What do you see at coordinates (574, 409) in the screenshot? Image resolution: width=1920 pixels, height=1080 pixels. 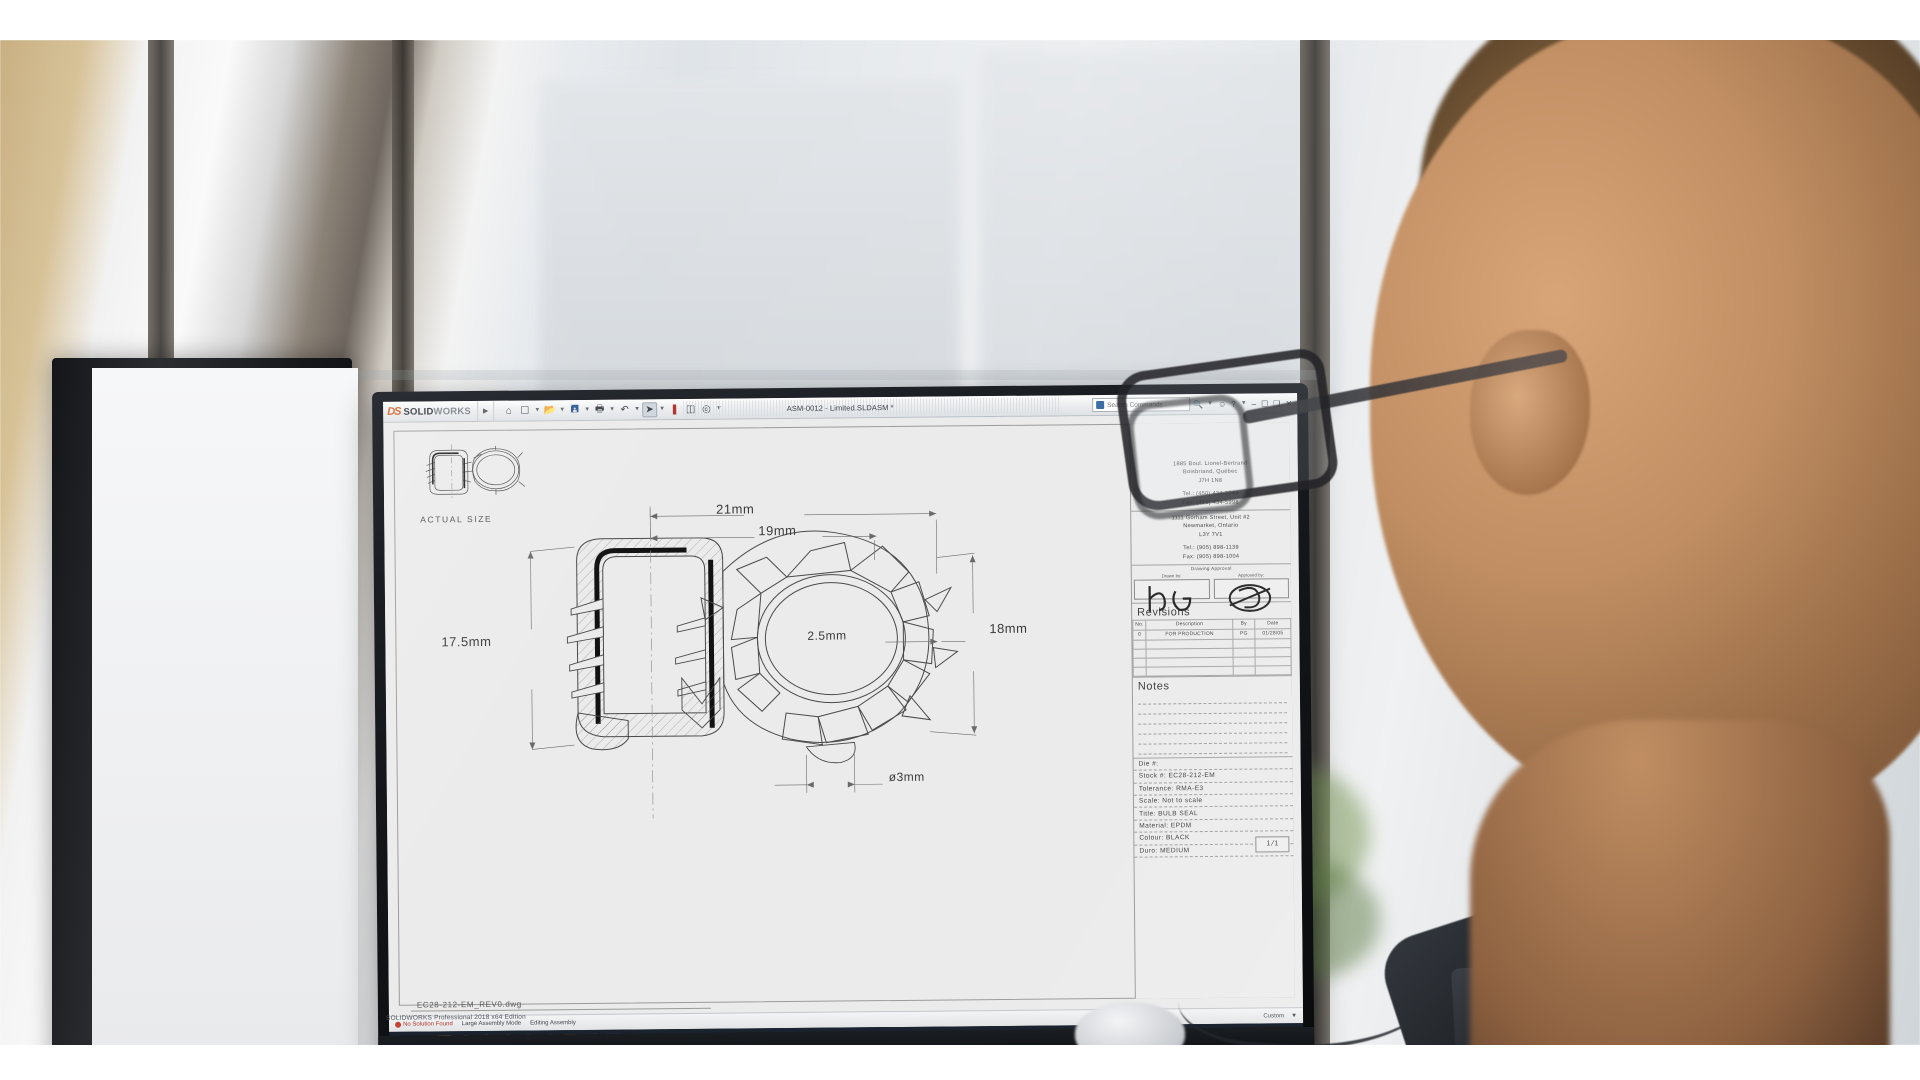 I see `save-icon: 🖪` at bounding box center [574, 409].